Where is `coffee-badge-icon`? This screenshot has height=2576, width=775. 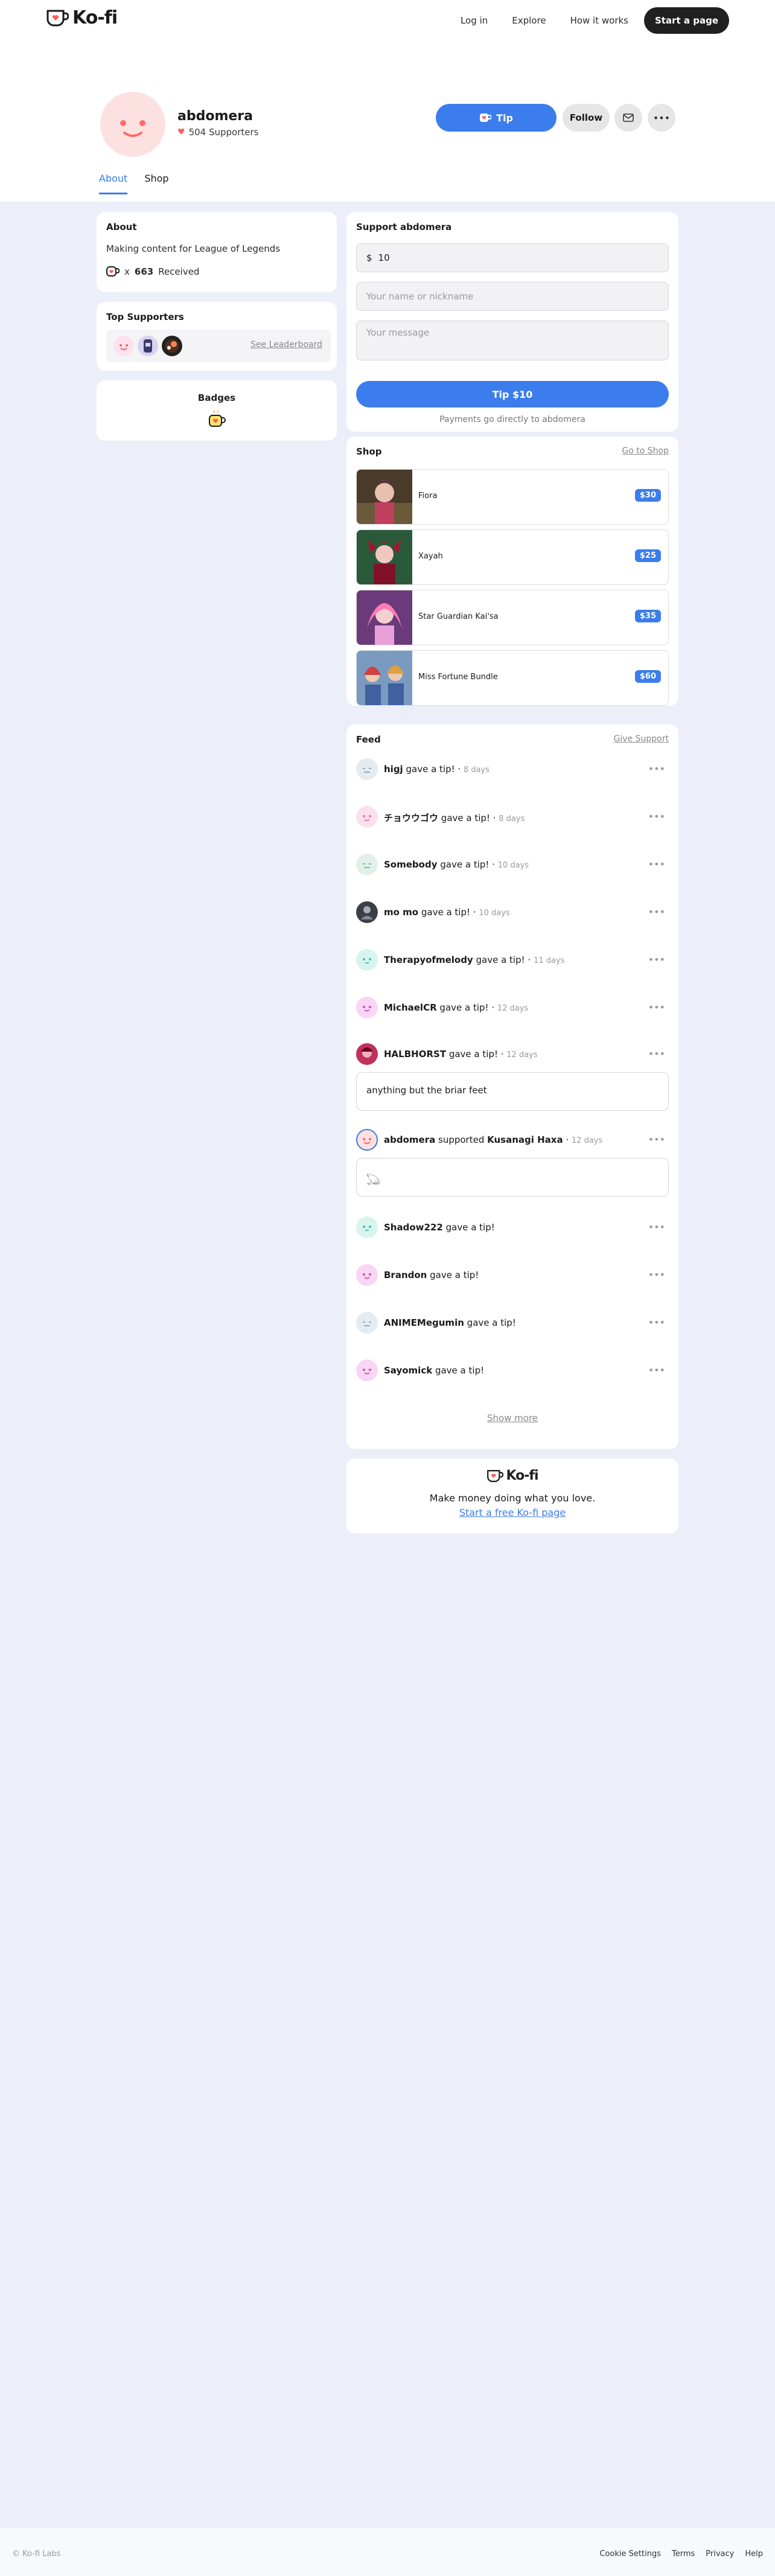 coffee-badge-icon is located at coordinates (217, 420).